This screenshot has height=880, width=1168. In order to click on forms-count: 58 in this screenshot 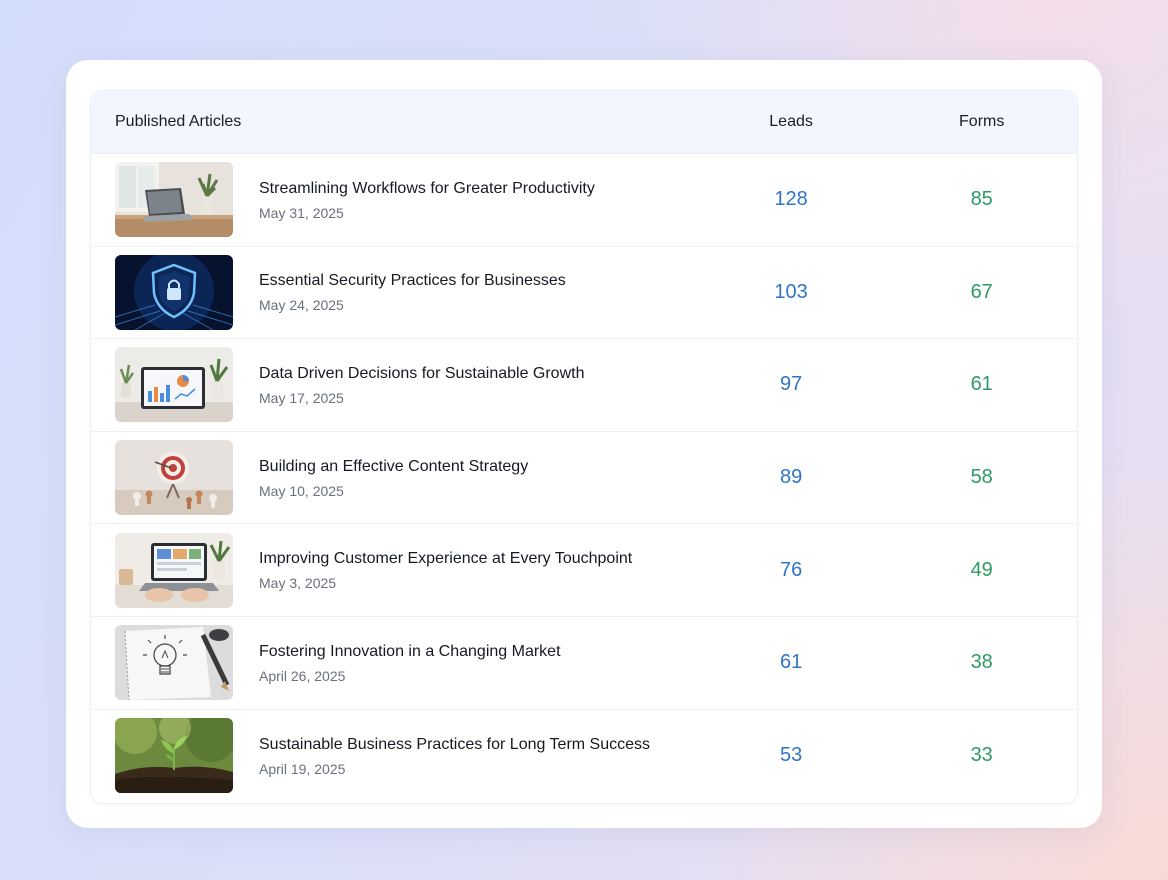, I will do `click(981, 477)`.